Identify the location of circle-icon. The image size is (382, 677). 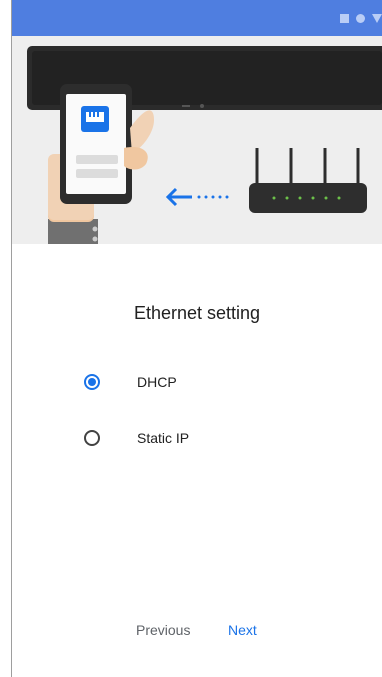
(360, 18).